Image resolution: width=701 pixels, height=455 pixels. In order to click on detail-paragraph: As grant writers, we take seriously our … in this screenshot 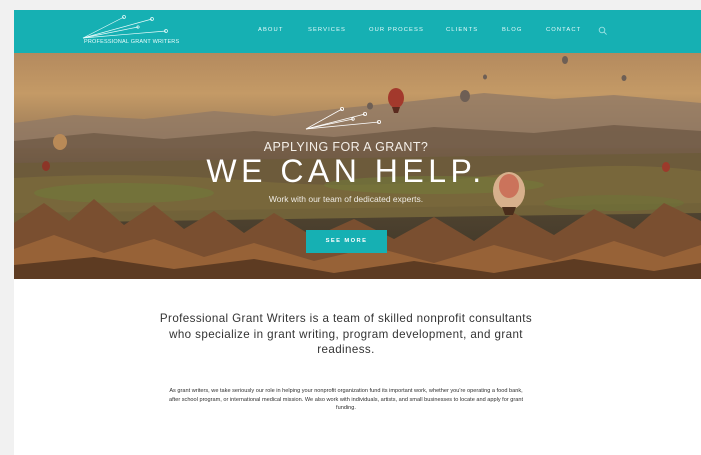, I will do `click(346, 400)`.